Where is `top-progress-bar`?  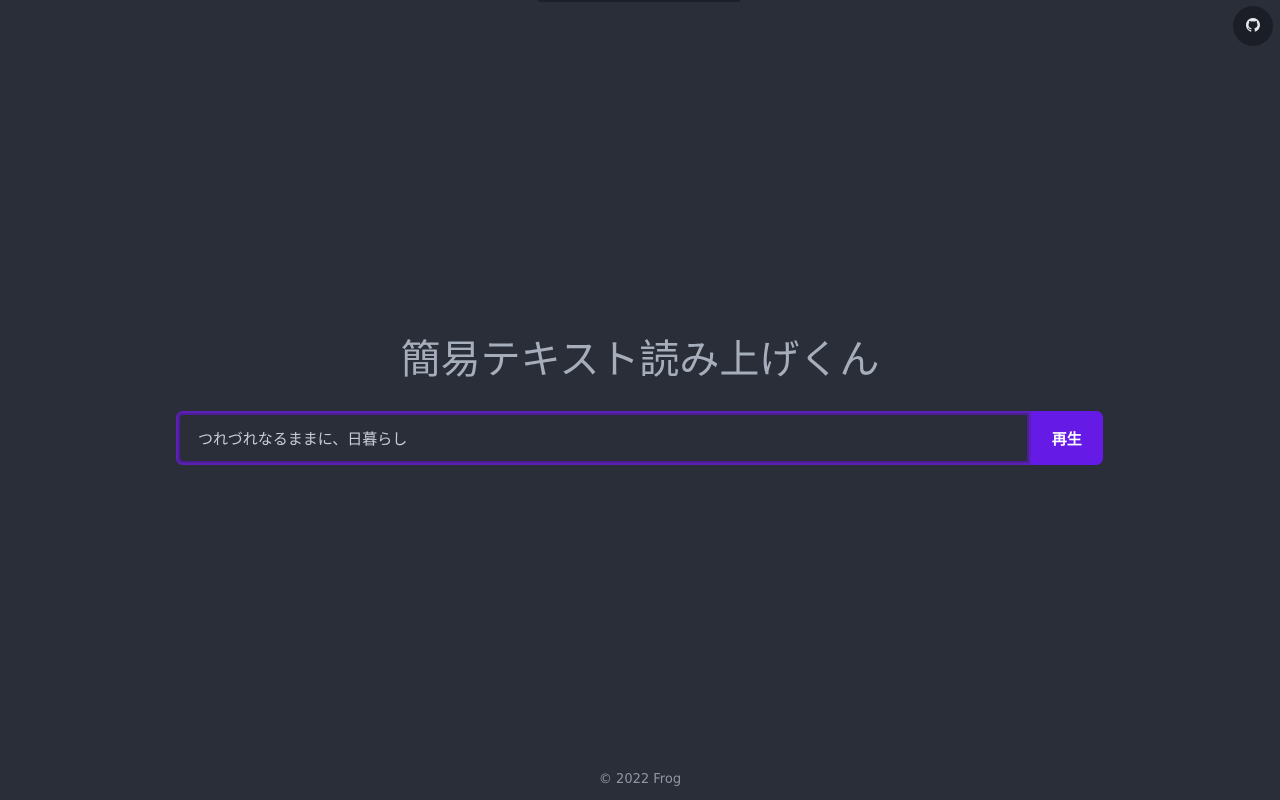 top-progress-bar is located at coordinates (639, 1).